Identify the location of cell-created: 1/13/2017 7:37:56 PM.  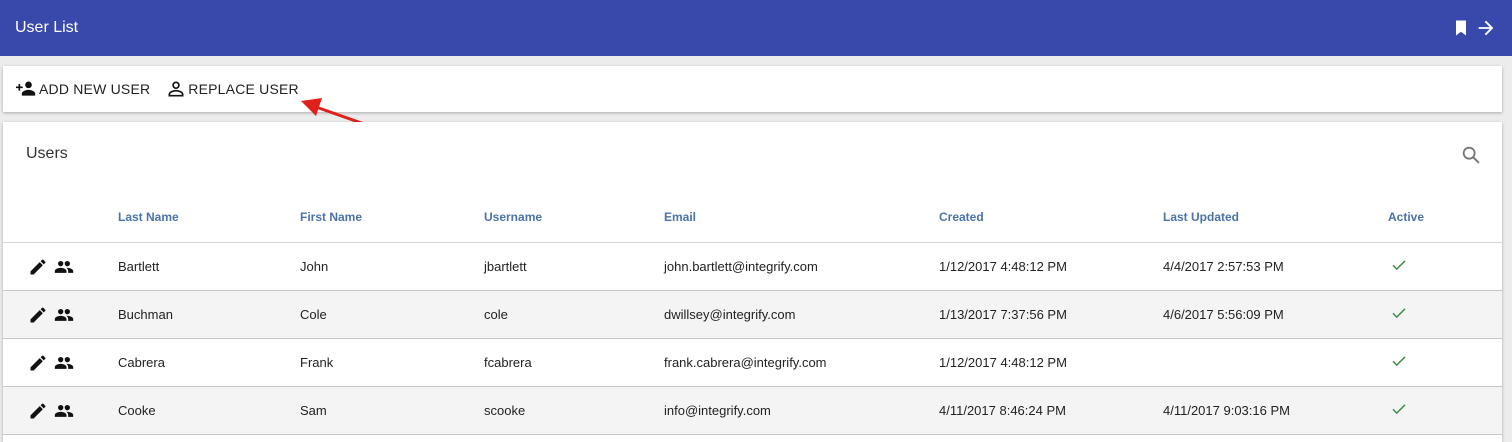
(1051, 314).